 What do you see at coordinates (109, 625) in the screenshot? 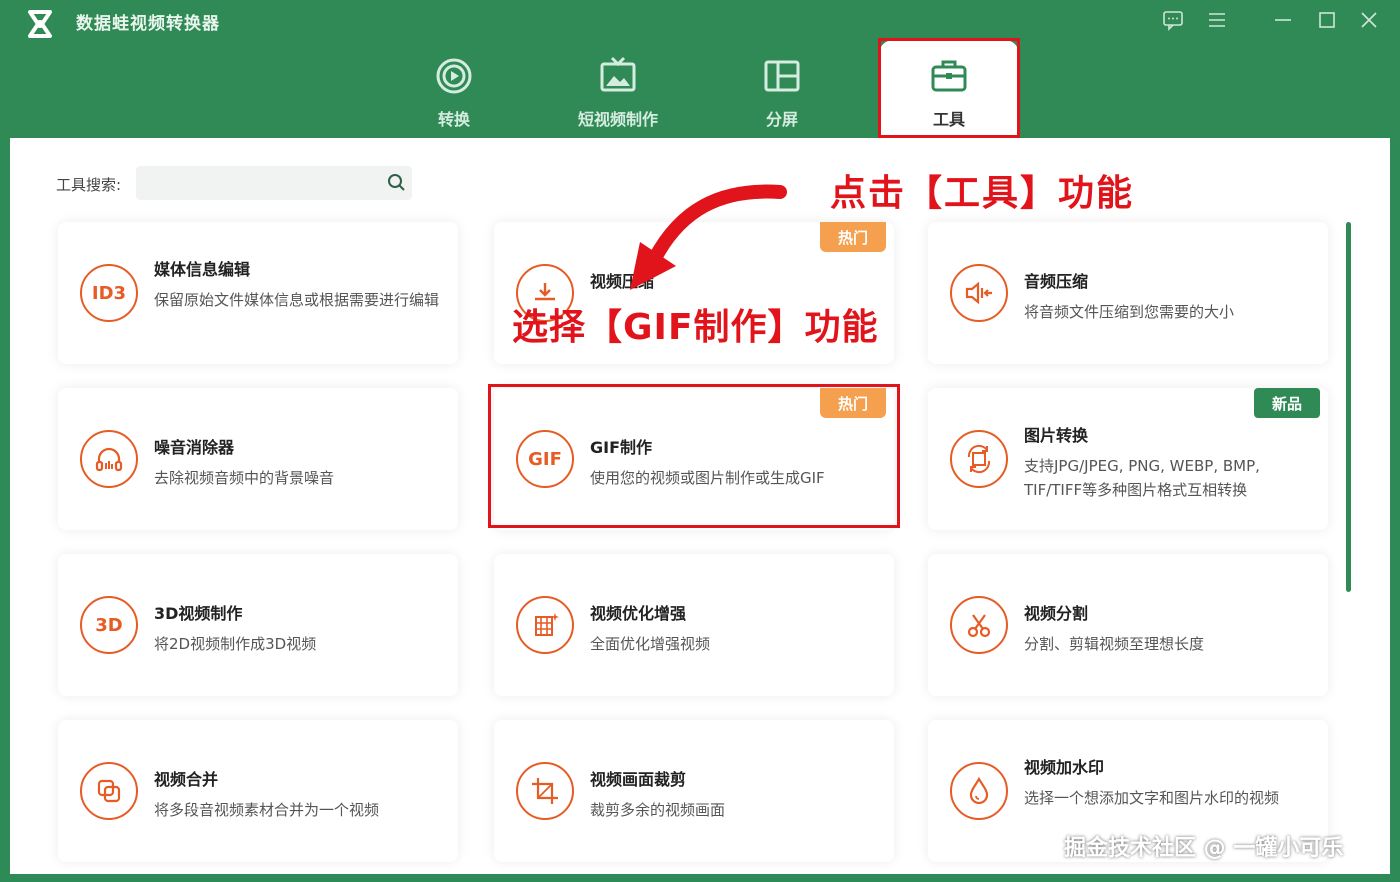
I see `3d-icon: 3D` at bounding box center [109, 625].